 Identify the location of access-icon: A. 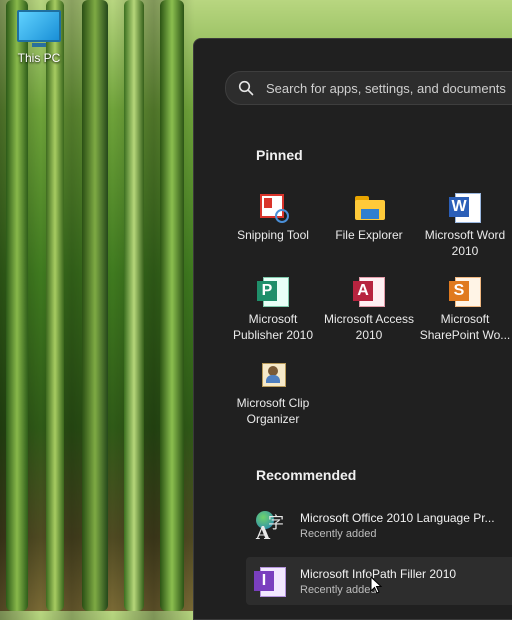
(369, 291).